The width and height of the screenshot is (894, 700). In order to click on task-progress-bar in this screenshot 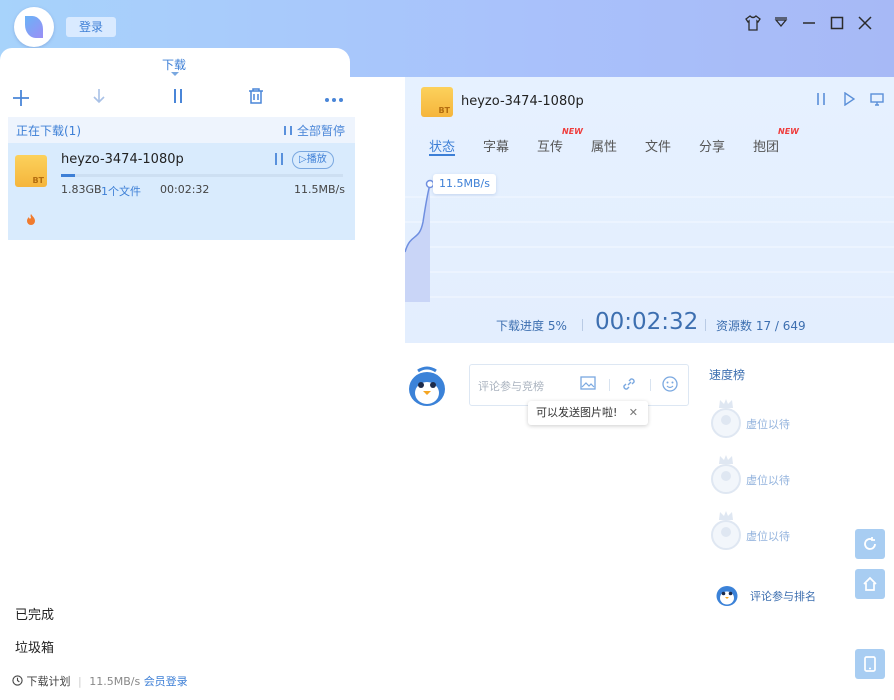, I will do `click(202, 175)`.